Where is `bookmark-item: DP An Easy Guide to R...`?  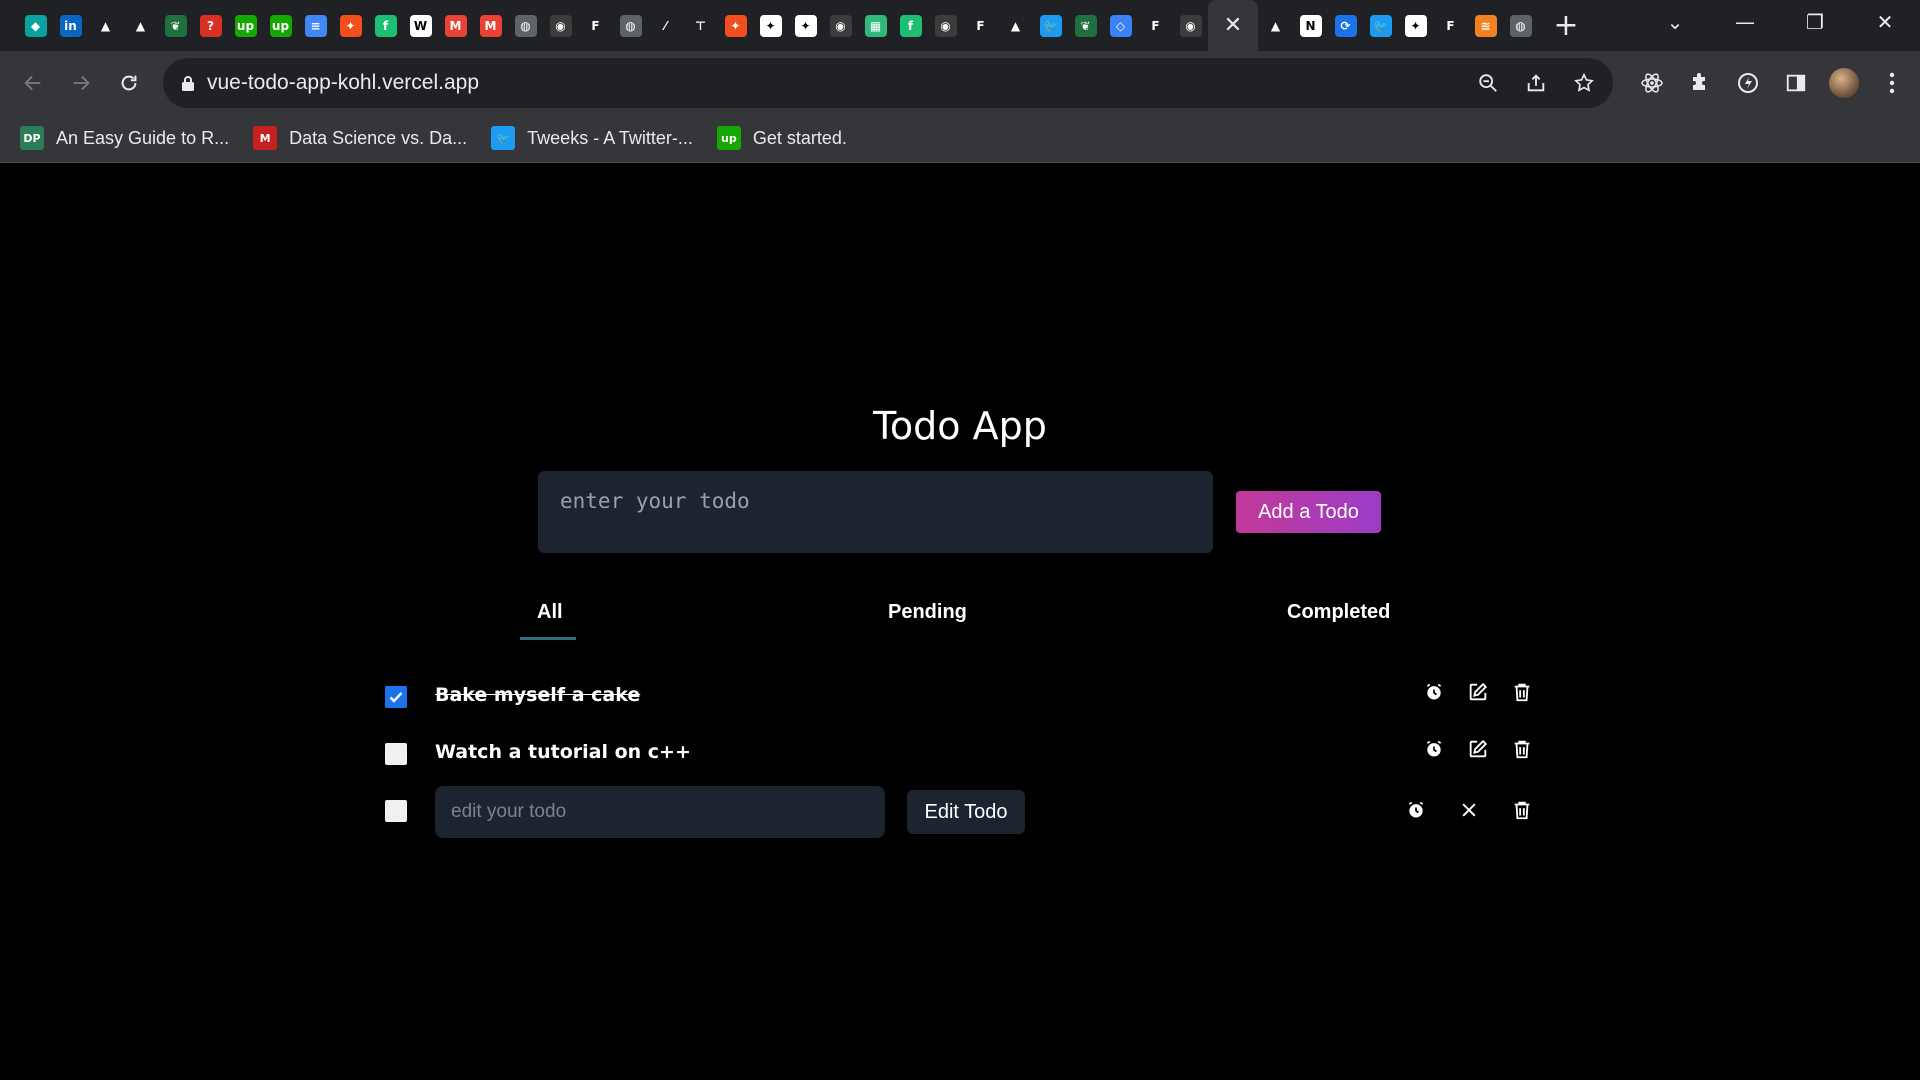 bookmark-item: DP An Easy Guide to R... is located at coordinates (124, 138).